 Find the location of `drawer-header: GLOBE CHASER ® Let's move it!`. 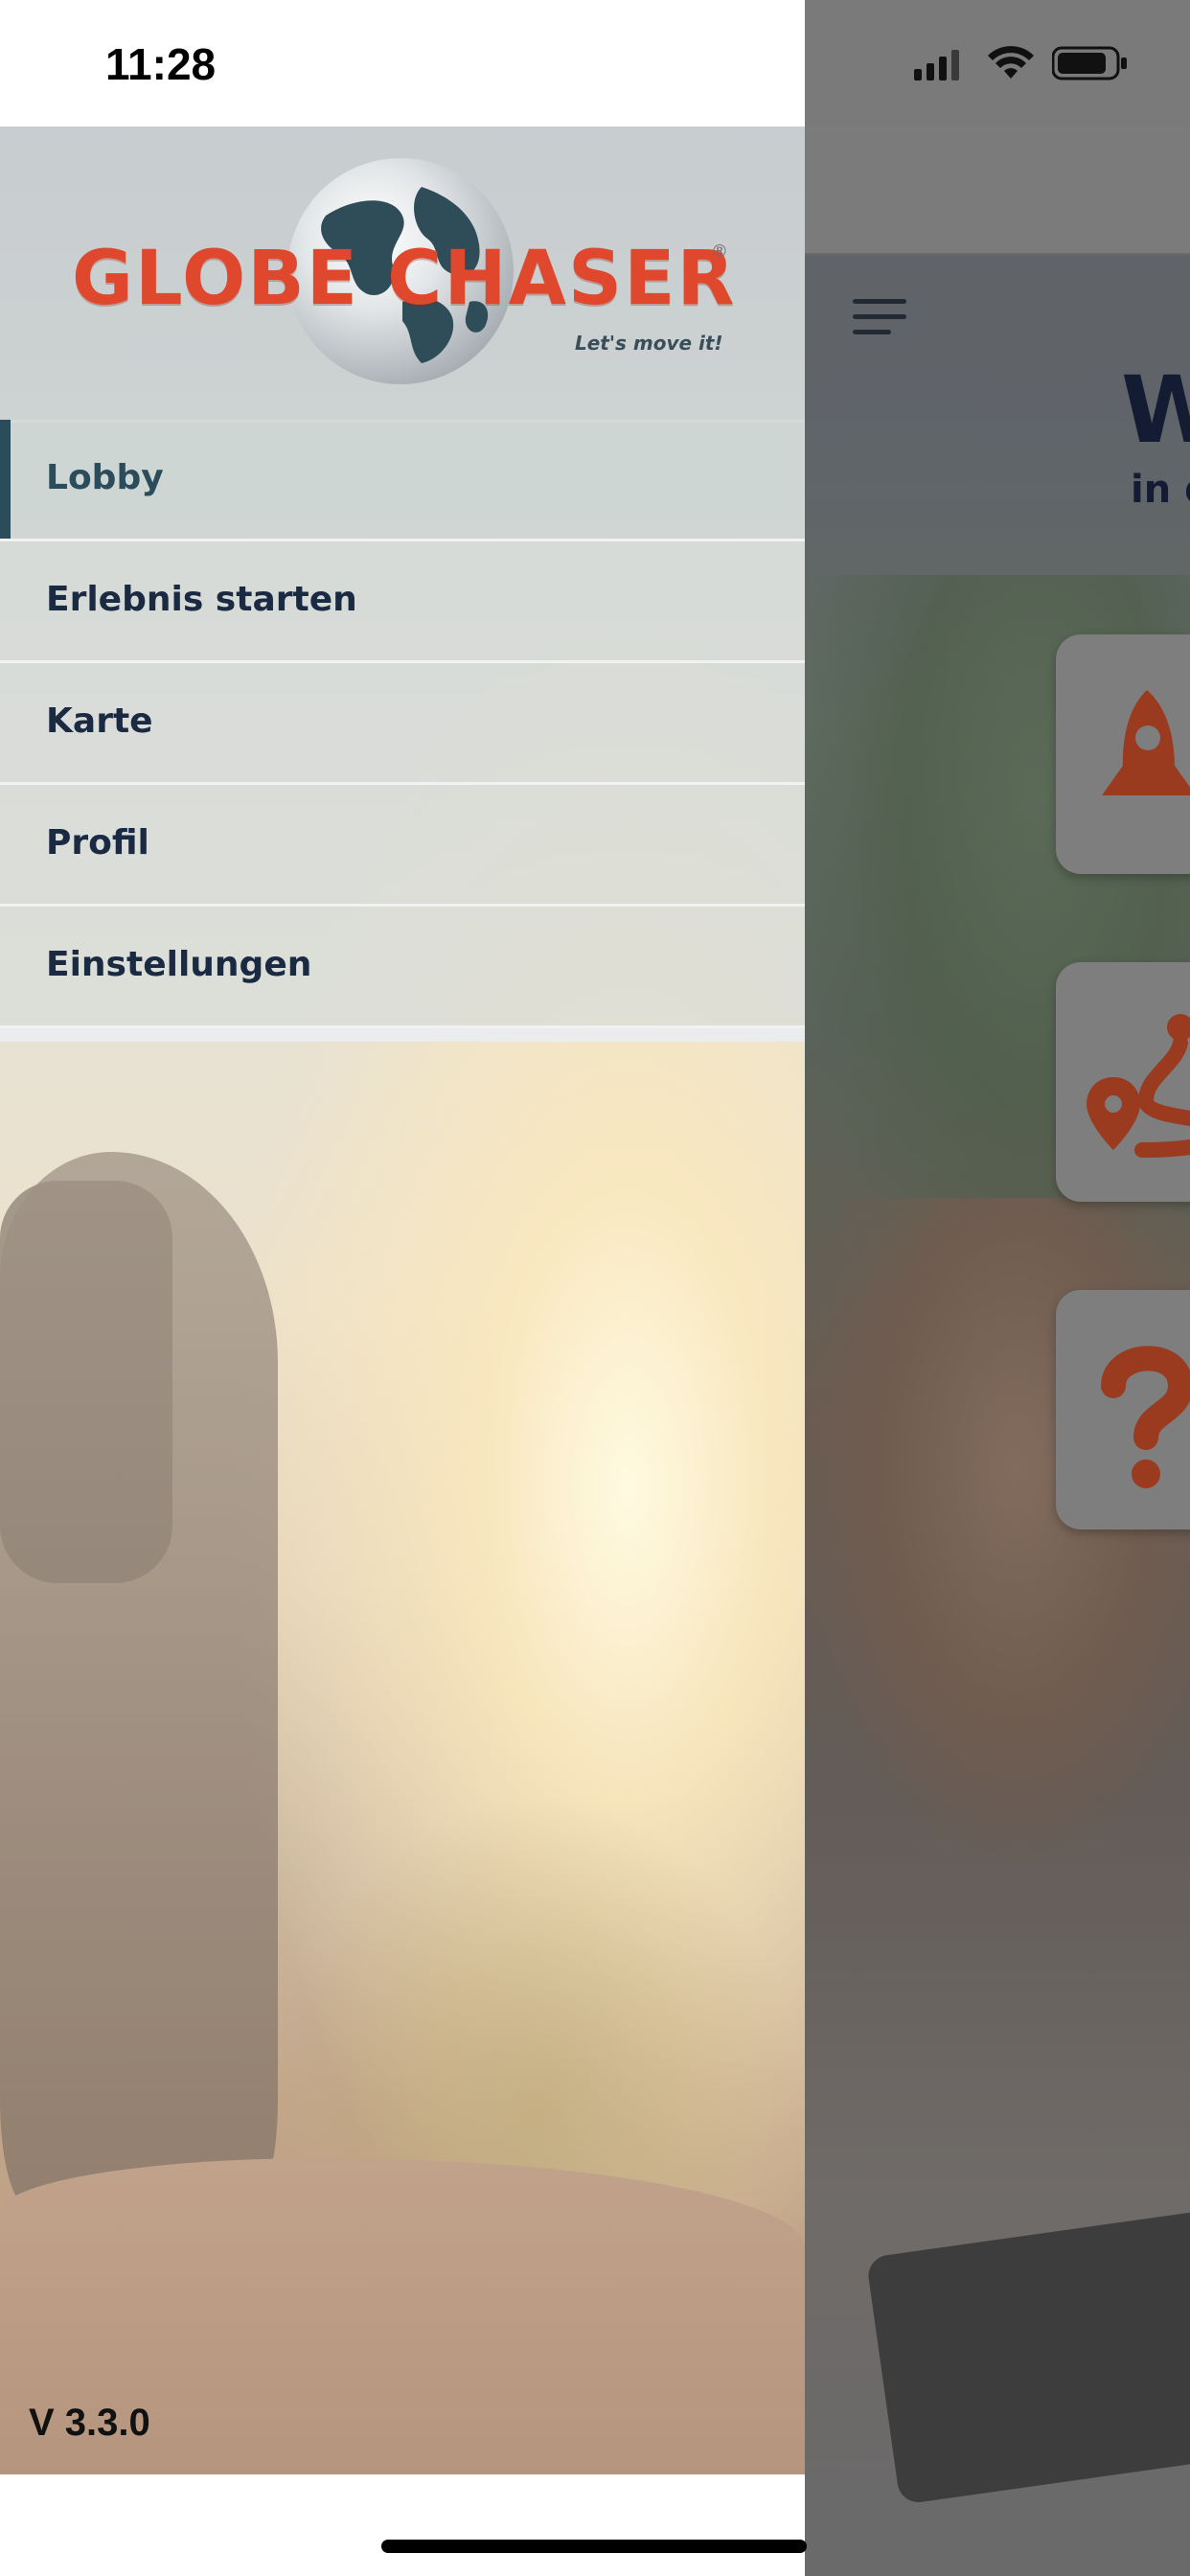

drawer-header: GLOBE CHASER ® Let's move it! is located at coordinates (403, 274).